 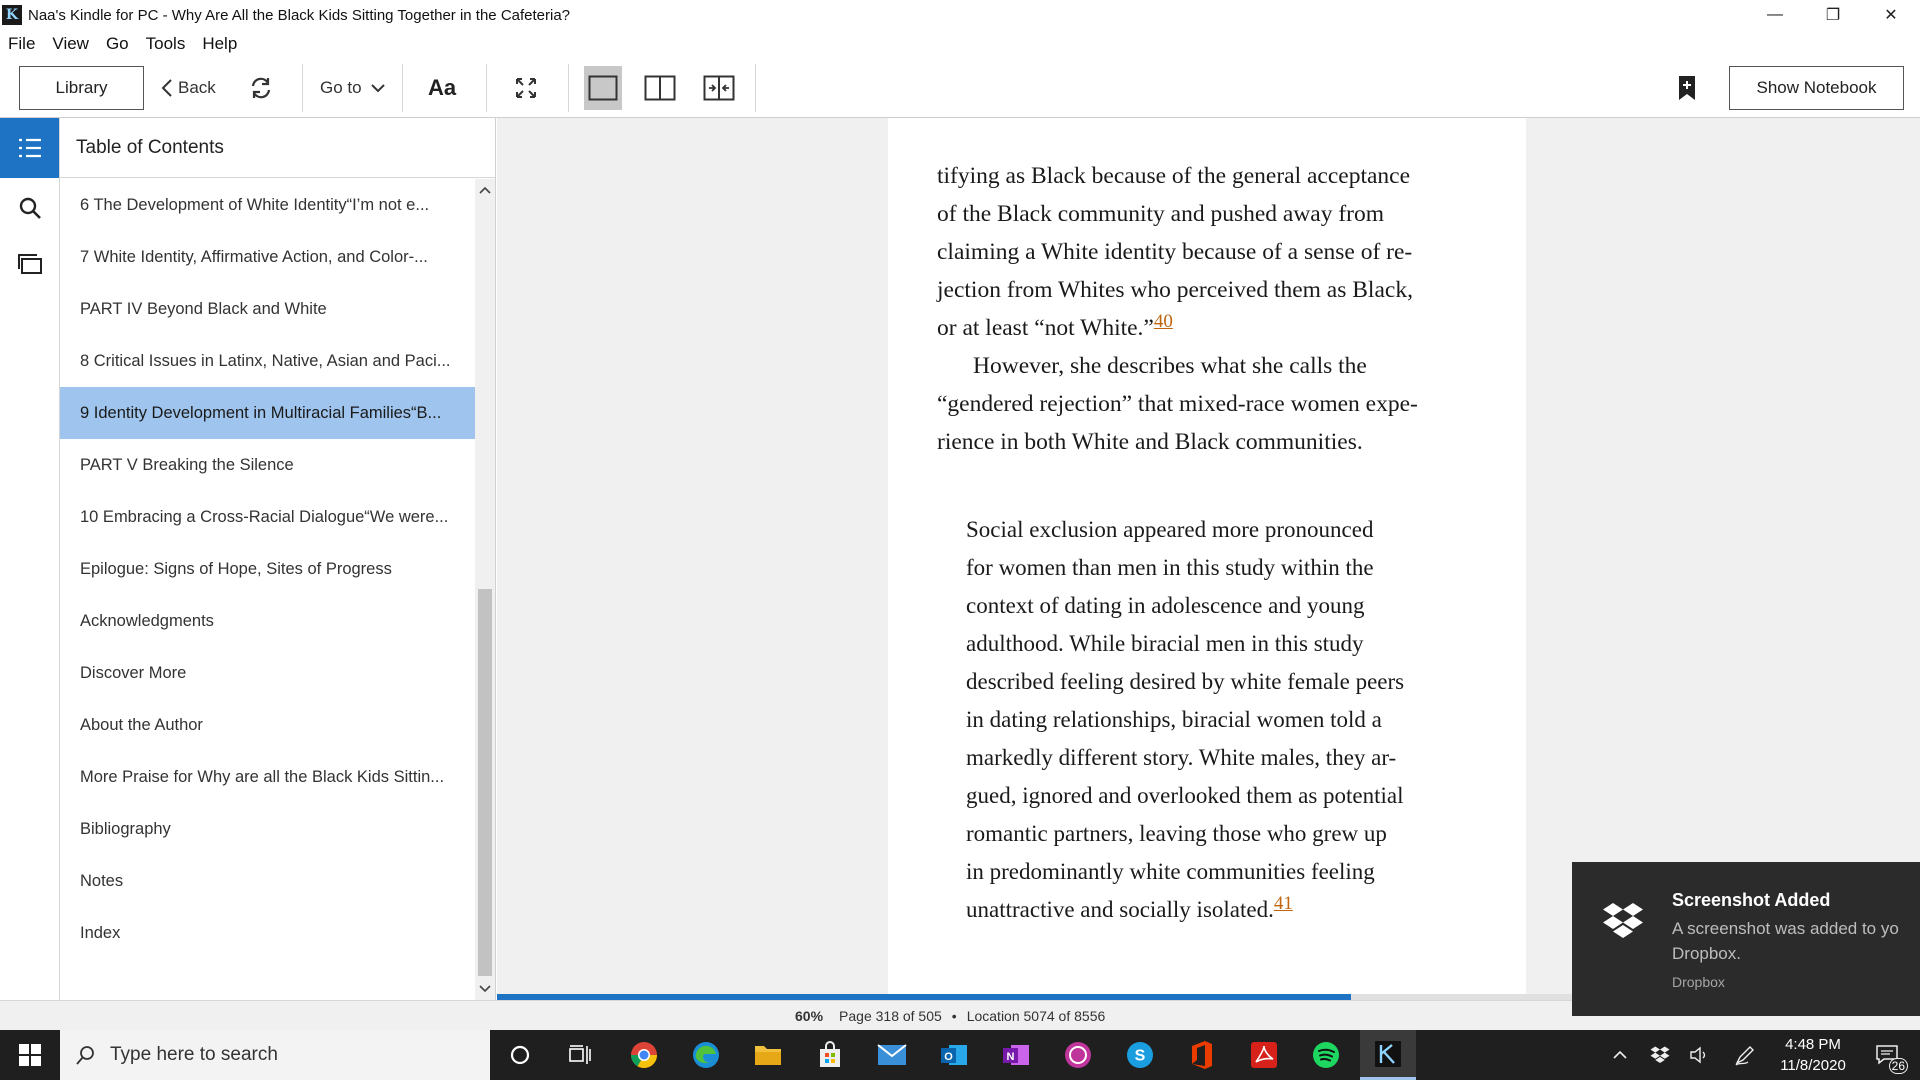 I want to click on expand-icon, so click(x=526, y=88).